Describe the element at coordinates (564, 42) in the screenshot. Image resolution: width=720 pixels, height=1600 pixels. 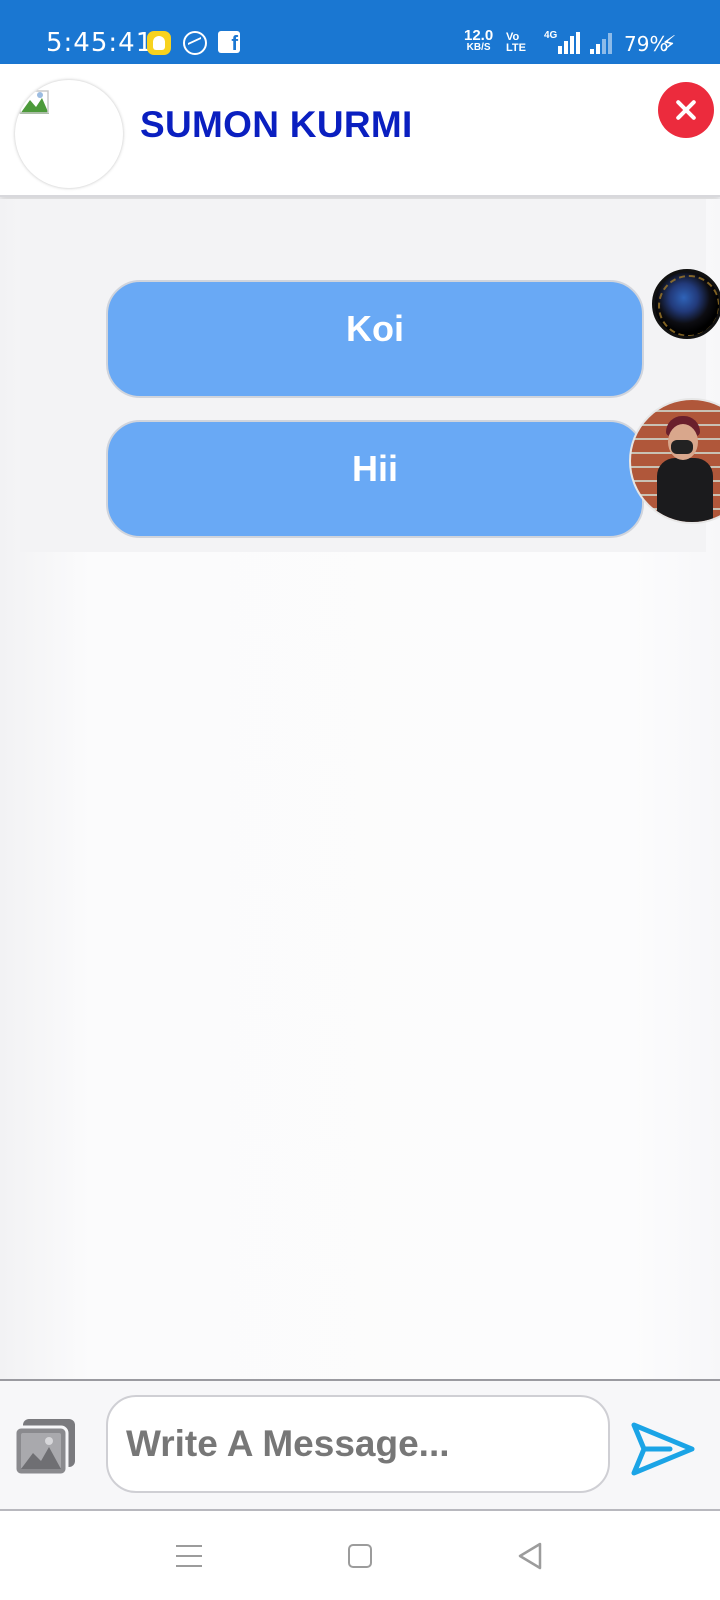
I see `signal-strength-icon: 4G` at that location.